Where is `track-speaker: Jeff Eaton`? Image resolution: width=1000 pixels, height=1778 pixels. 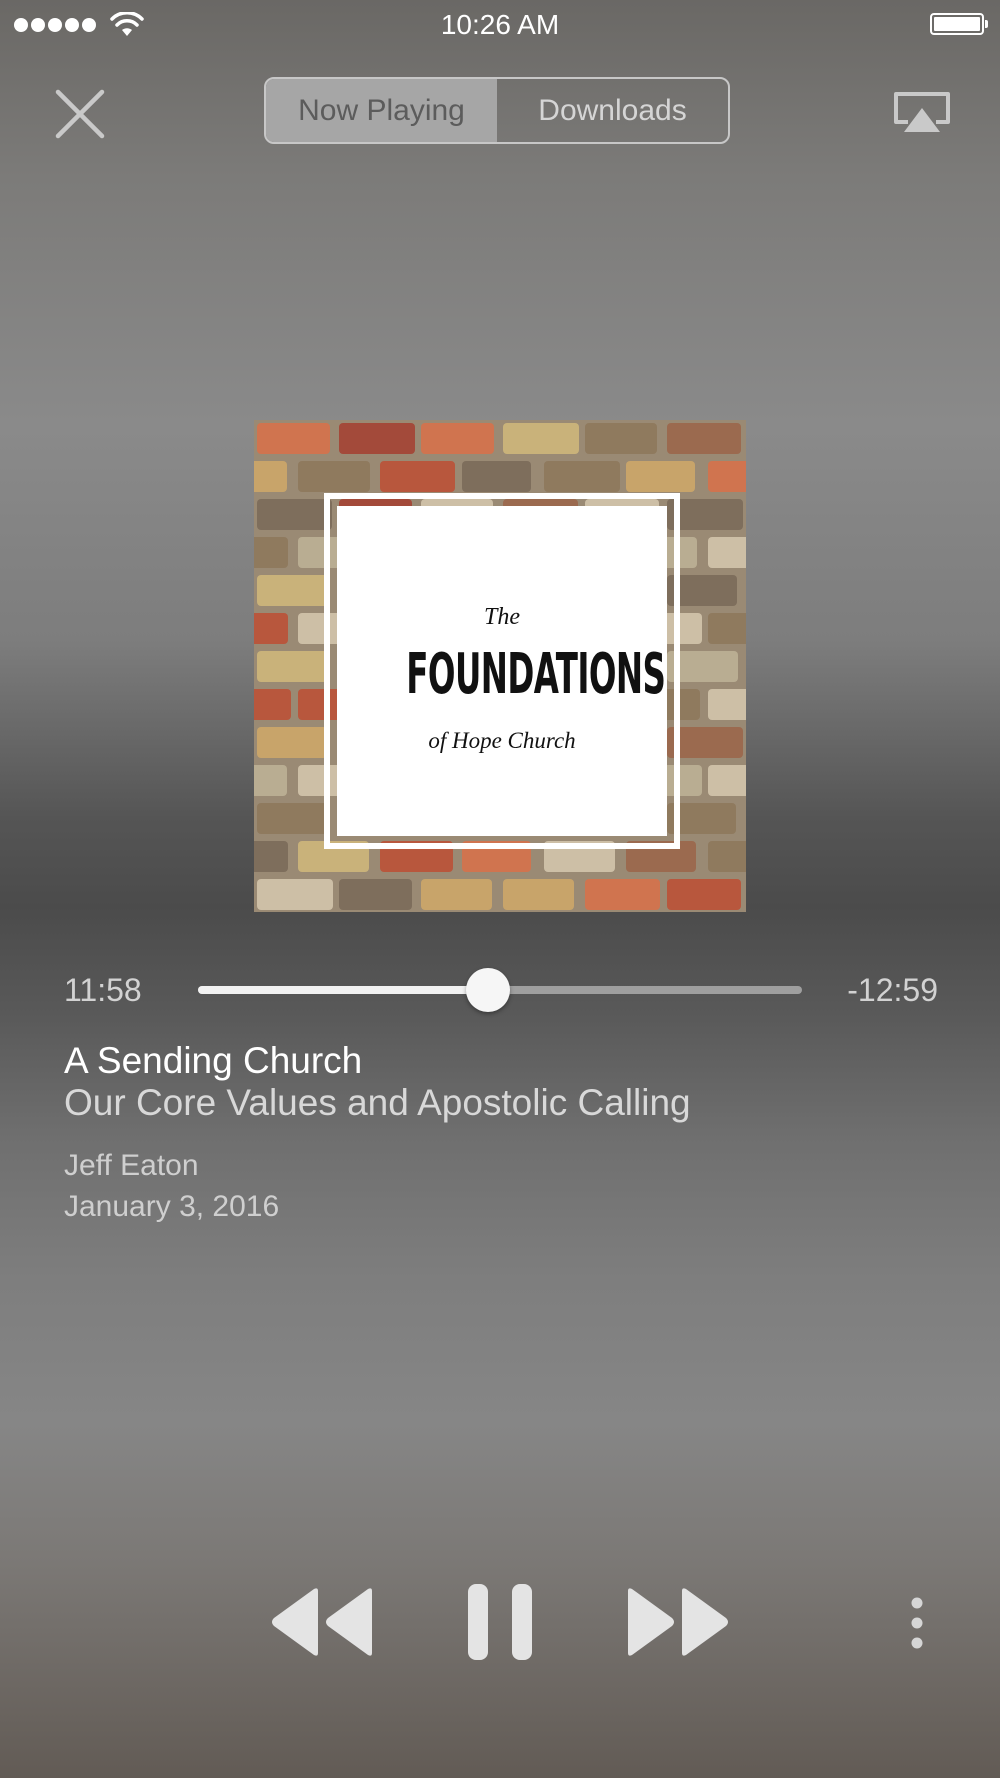
track-speaker: Jeff Eaton is located at coordinates (131, 1165).